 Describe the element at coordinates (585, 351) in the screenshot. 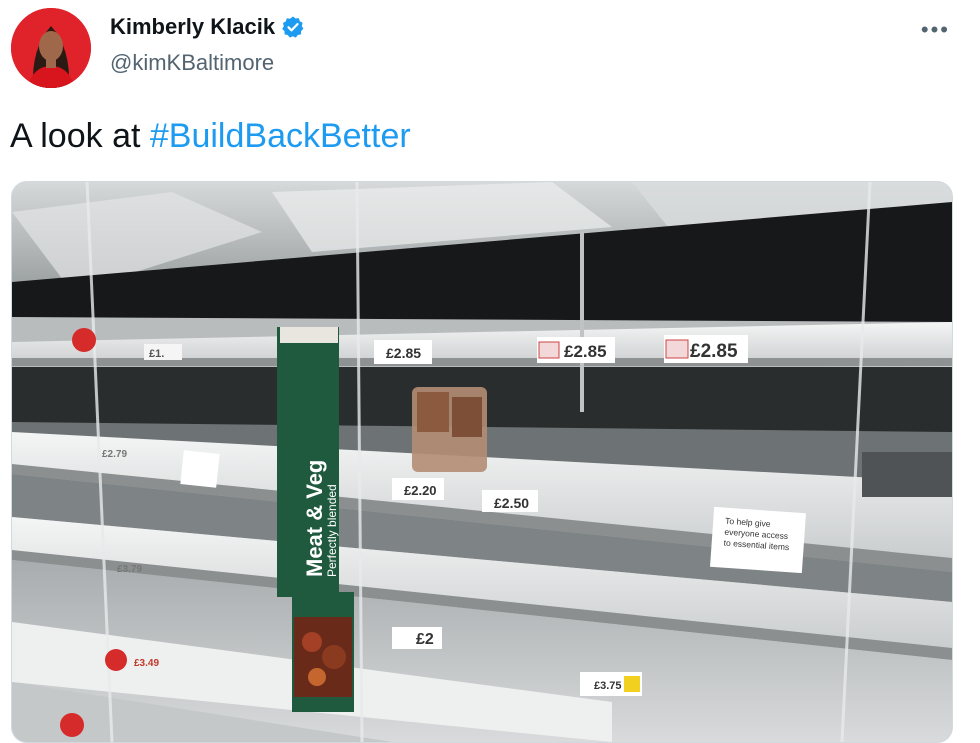

I see `price-top-c: £2.85` at that location.